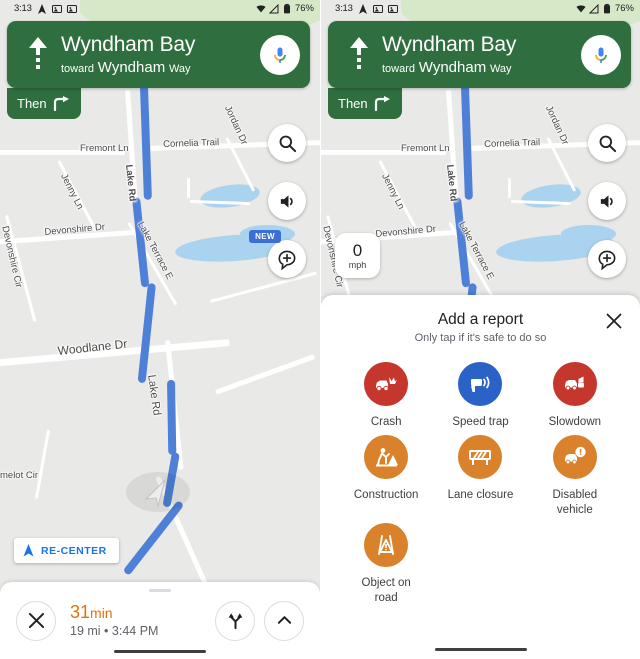 The height and width of the screenshot is (659, 640). What do you see at coordinates (160, 590) in the screenshot?
I see `sheet-grab-handle` at bounding box center [160, 590].